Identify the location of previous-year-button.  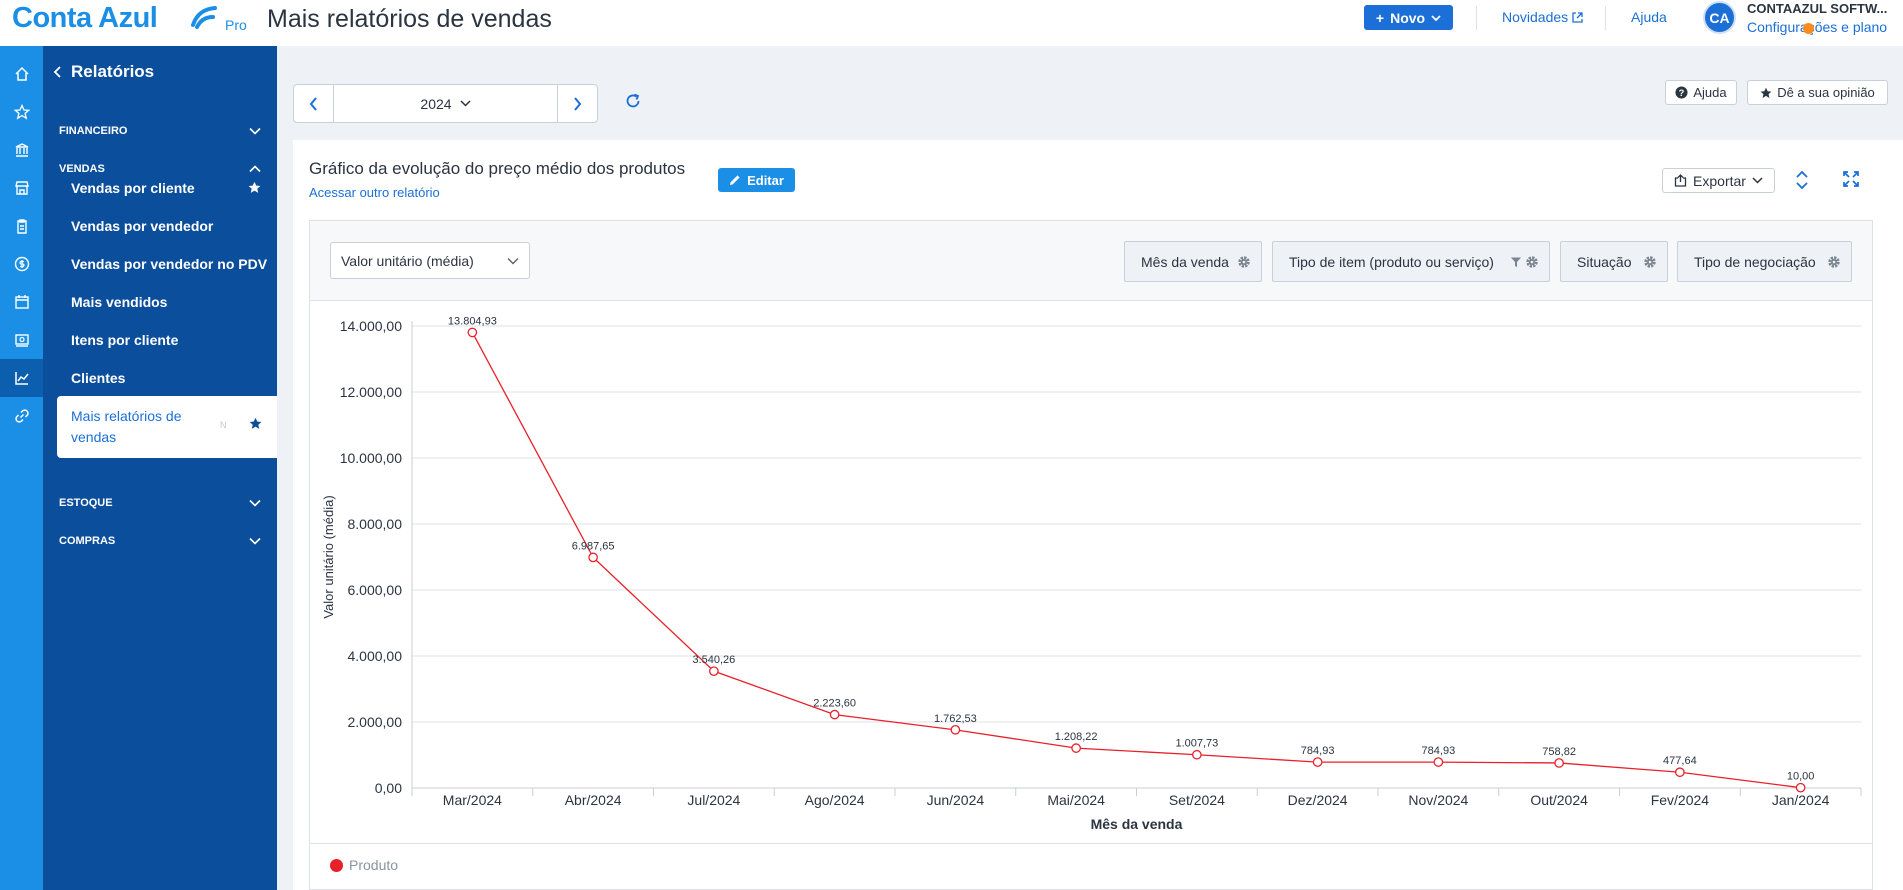
(314, 103).